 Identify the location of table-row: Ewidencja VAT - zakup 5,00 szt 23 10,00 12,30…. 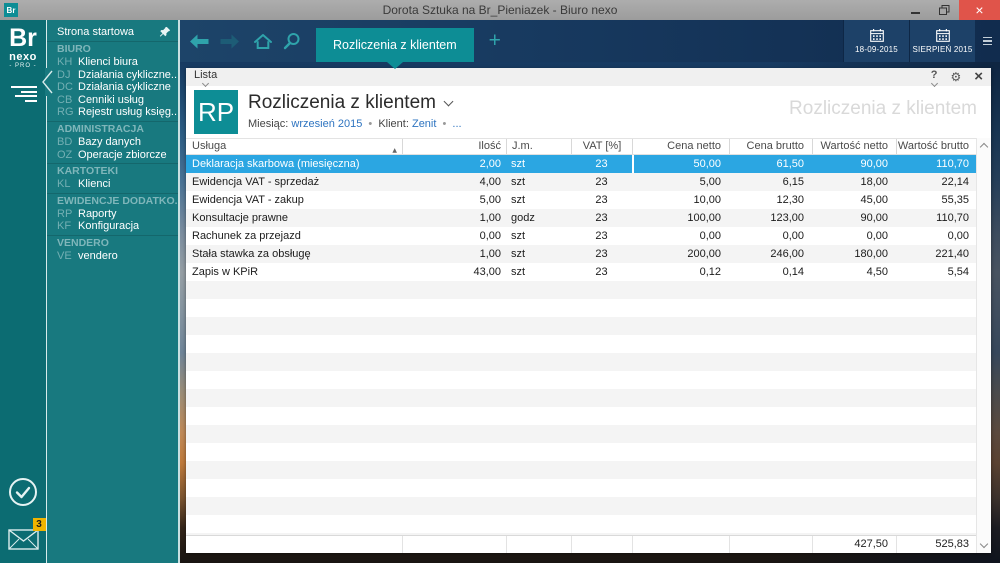
(588, 200).